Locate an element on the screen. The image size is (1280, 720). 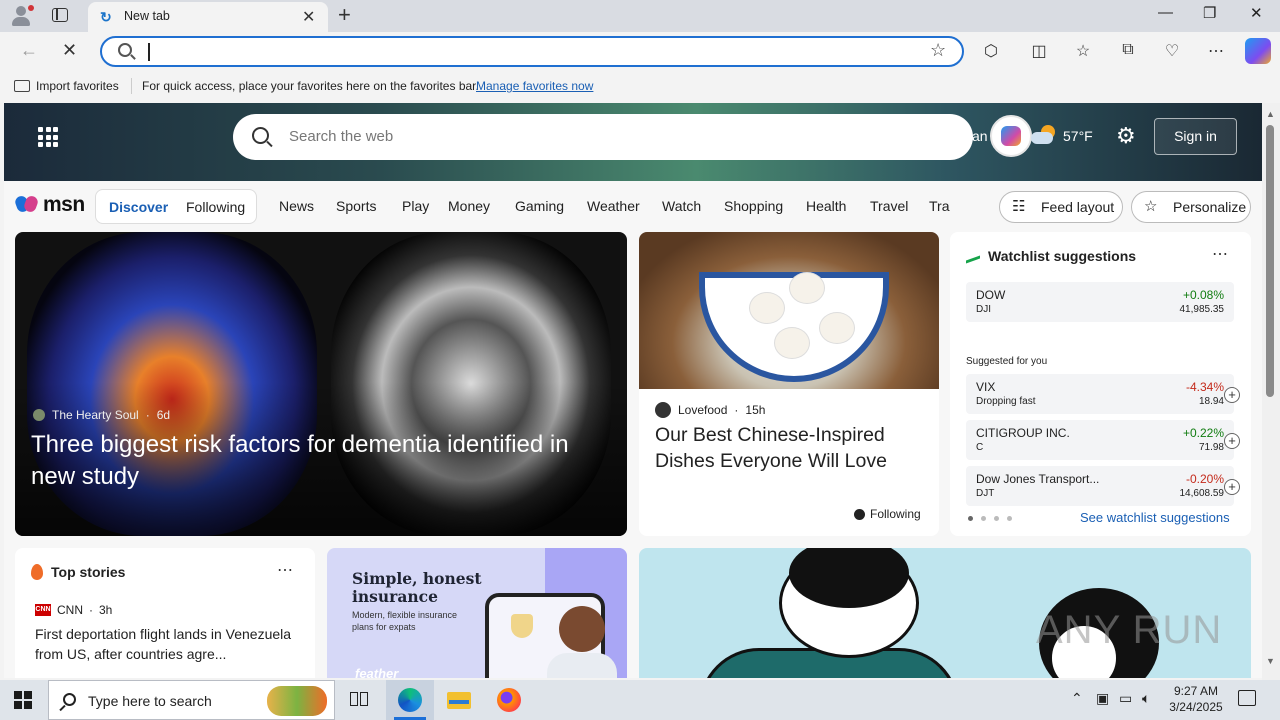
category-travel: Travel is located at coordinates (889, 206).